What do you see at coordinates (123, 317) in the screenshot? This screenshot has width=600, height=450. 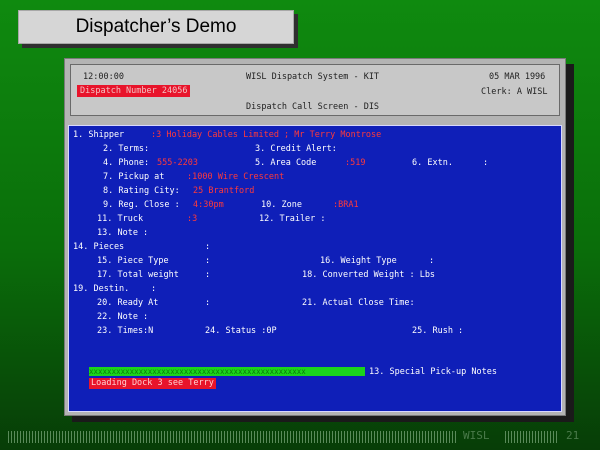 I see `note-22-label: 22. Note :` at bounding box center [123, 317].